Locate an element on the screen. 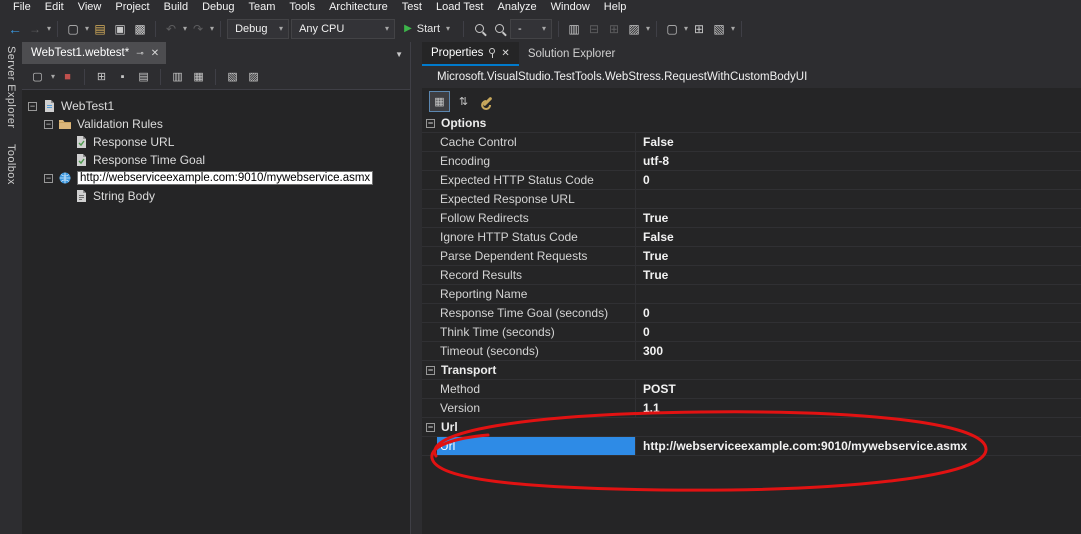 The height and width of the screenshot is (534, 1081). alphabetical-sort-icon: ⇅ is located at coordinates (463, 101).